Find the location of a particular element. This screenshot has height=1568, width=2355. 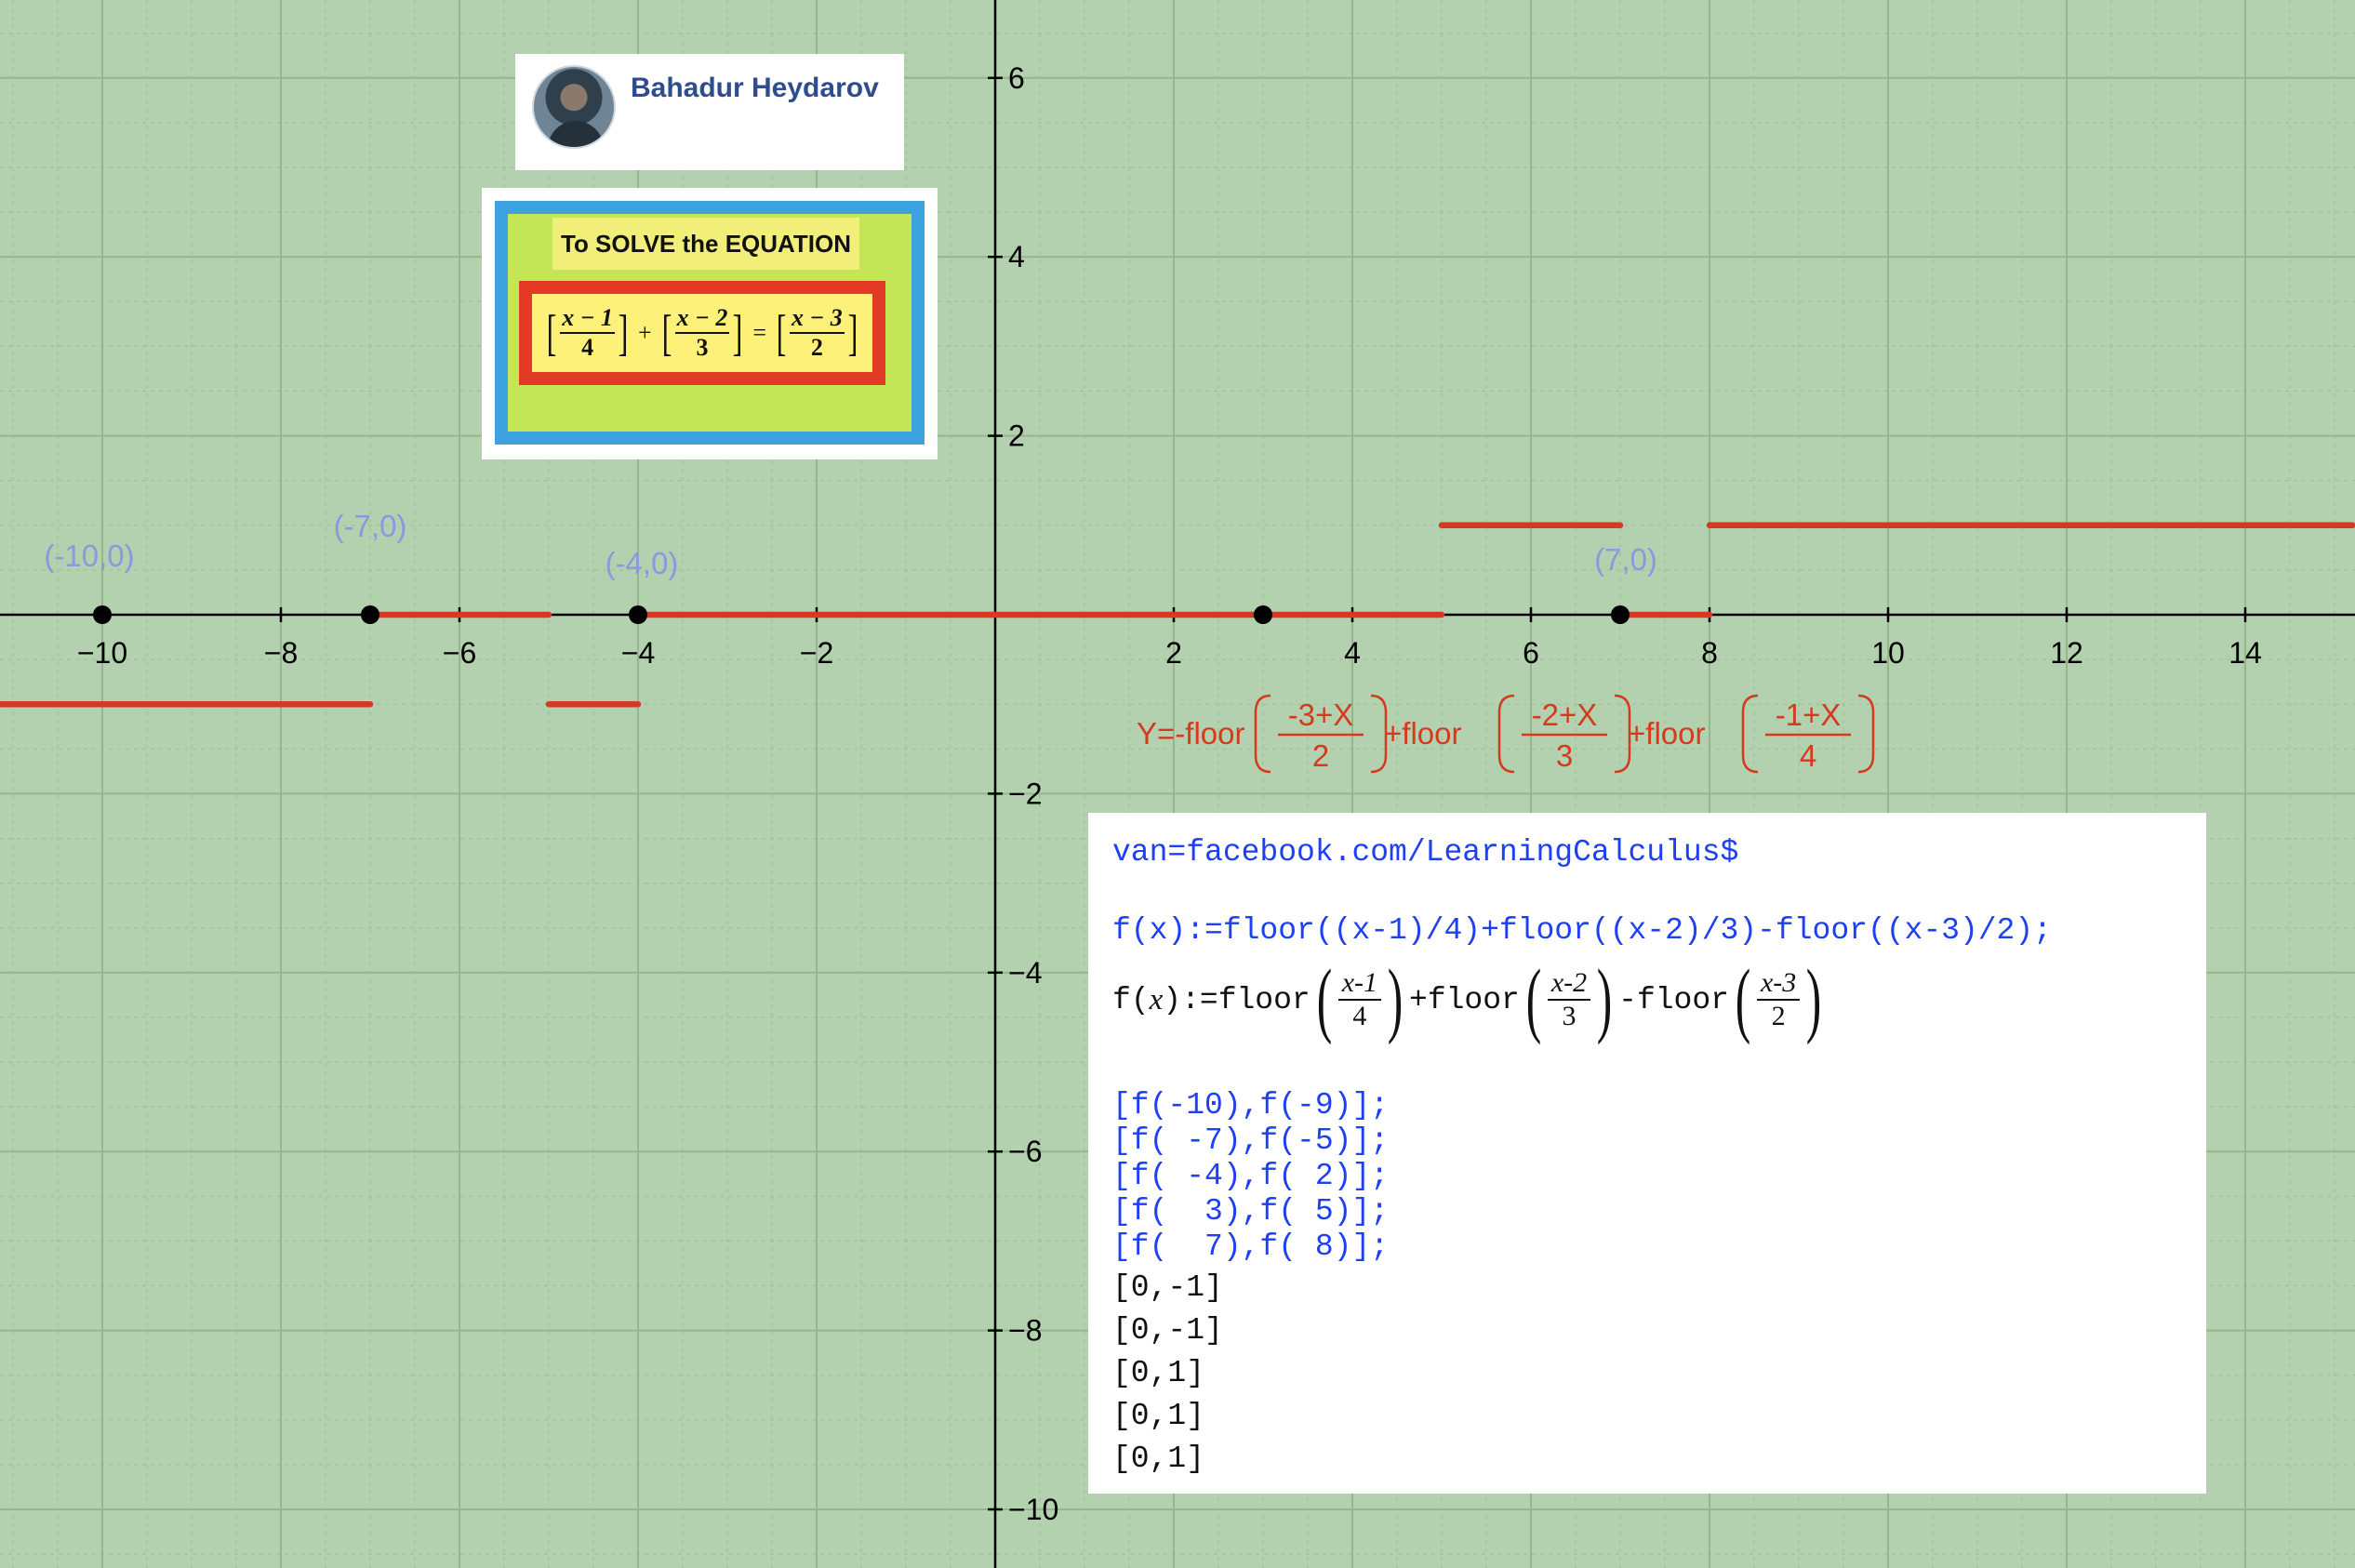

display-x: x is located at coordinates (1156, 999).